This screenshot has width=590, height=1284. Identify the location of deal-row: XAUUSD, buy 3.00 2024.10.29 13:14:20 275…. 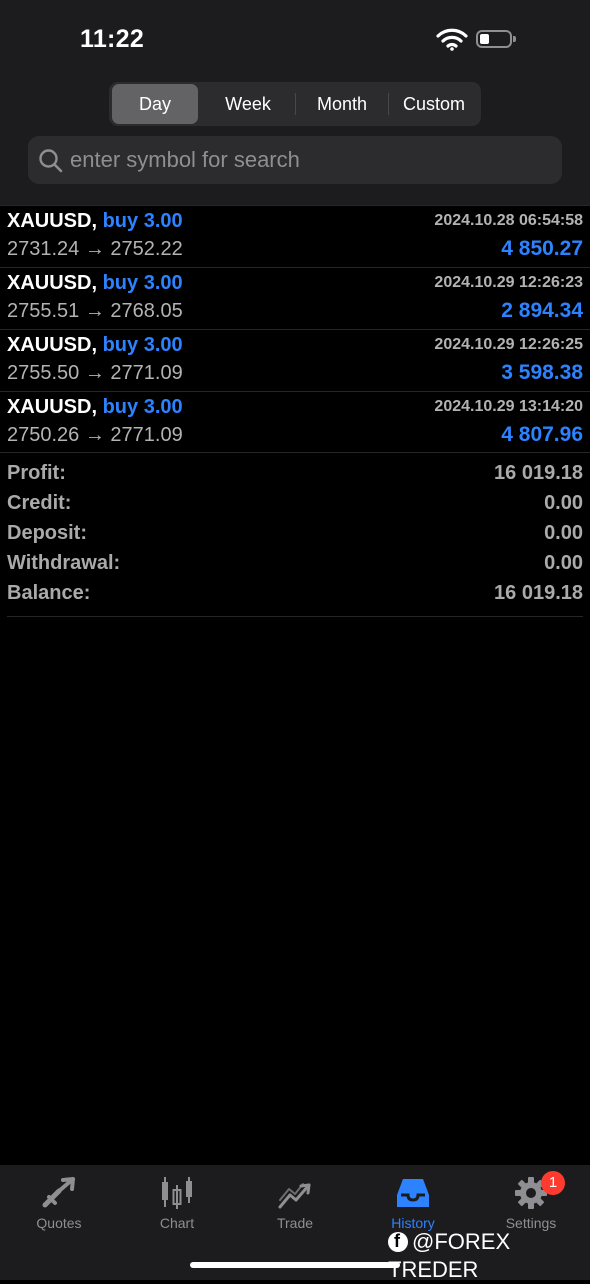
(295, 422).